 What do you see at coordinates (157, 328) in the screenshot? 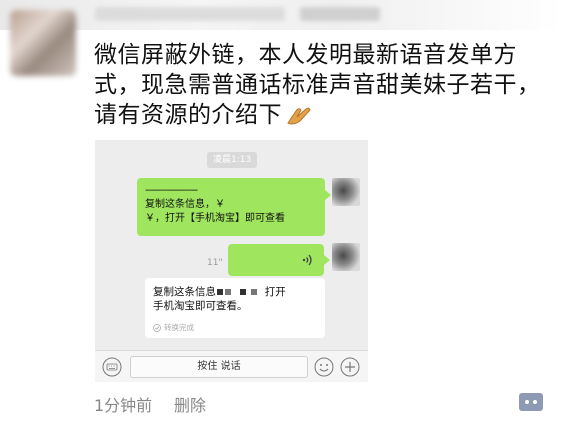
I see `check-circle-icon` at bounding box center [157, 328].